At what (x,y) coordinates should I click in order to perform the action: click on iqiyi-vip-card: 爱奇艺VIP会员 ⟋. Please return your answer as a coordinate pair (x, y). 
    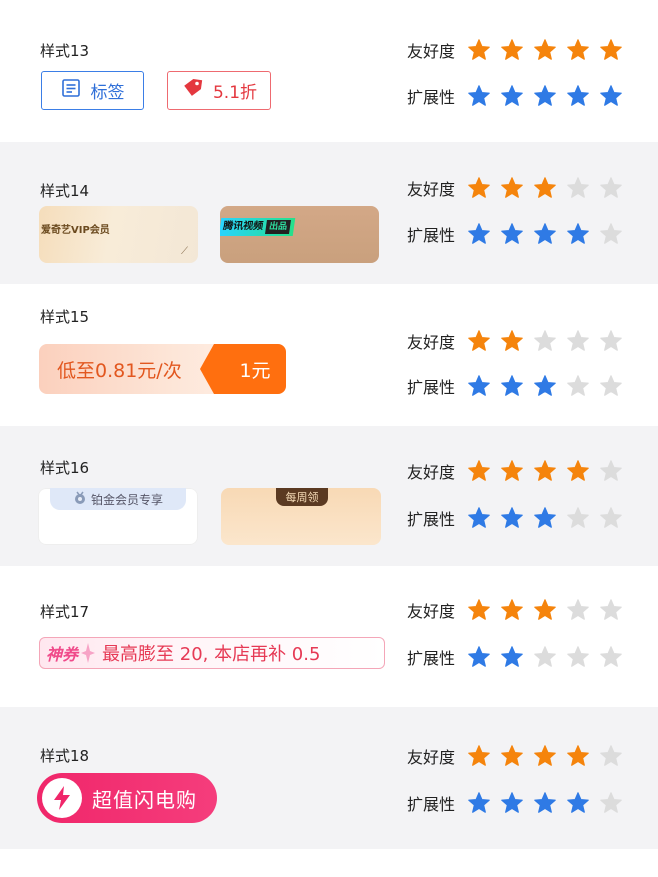
    Looking at the image, I should click on (118, 234).